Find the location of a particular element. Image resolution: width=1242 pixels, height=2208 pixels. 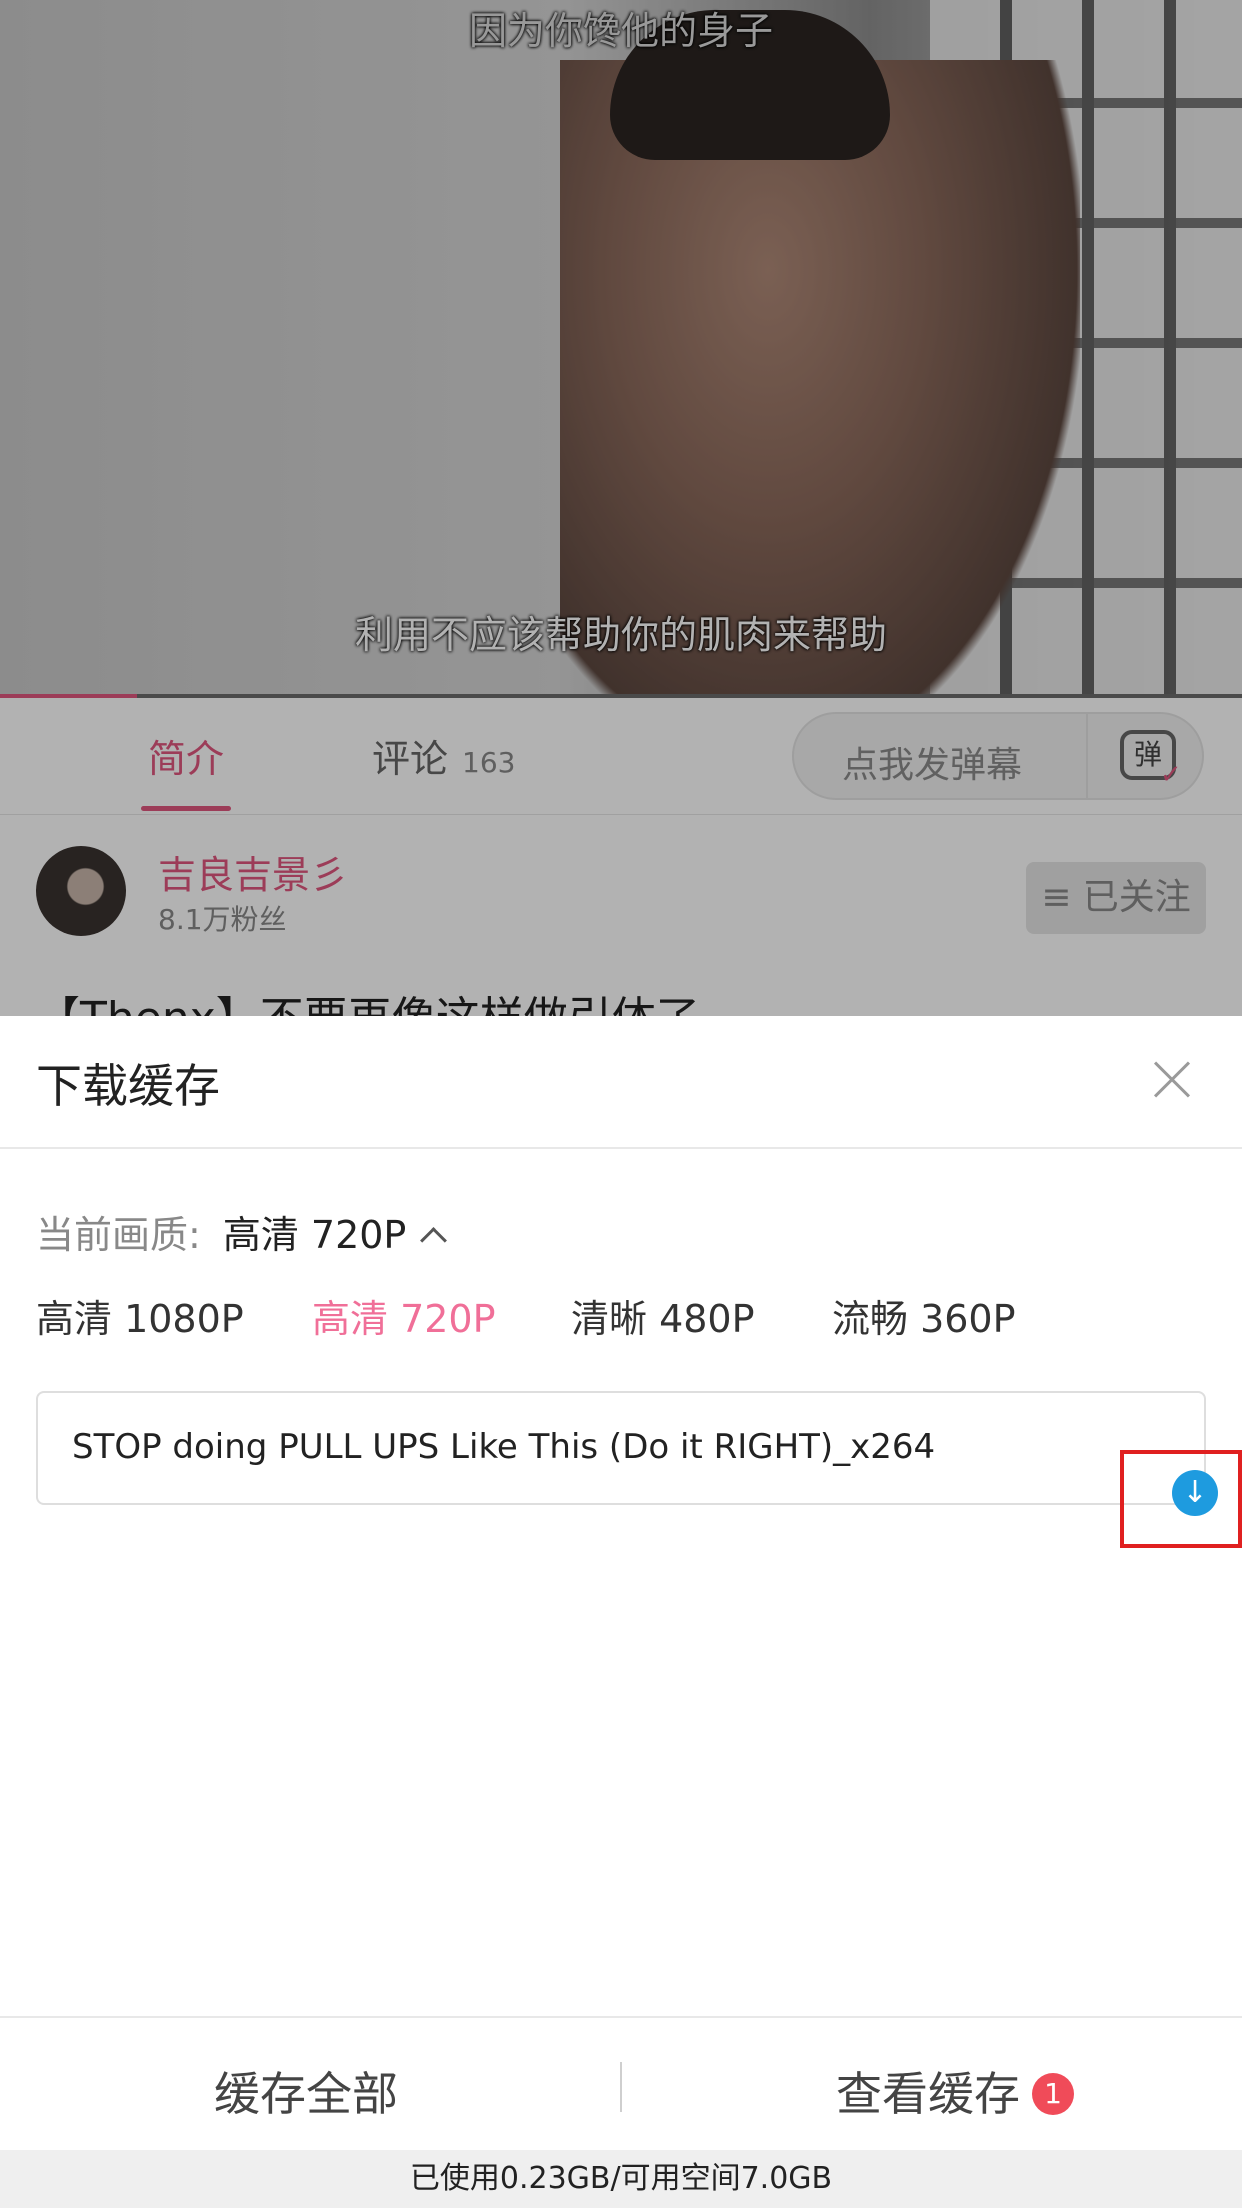

quality-option-480p: 清晰 480P is located at coordinates (663, 1315).